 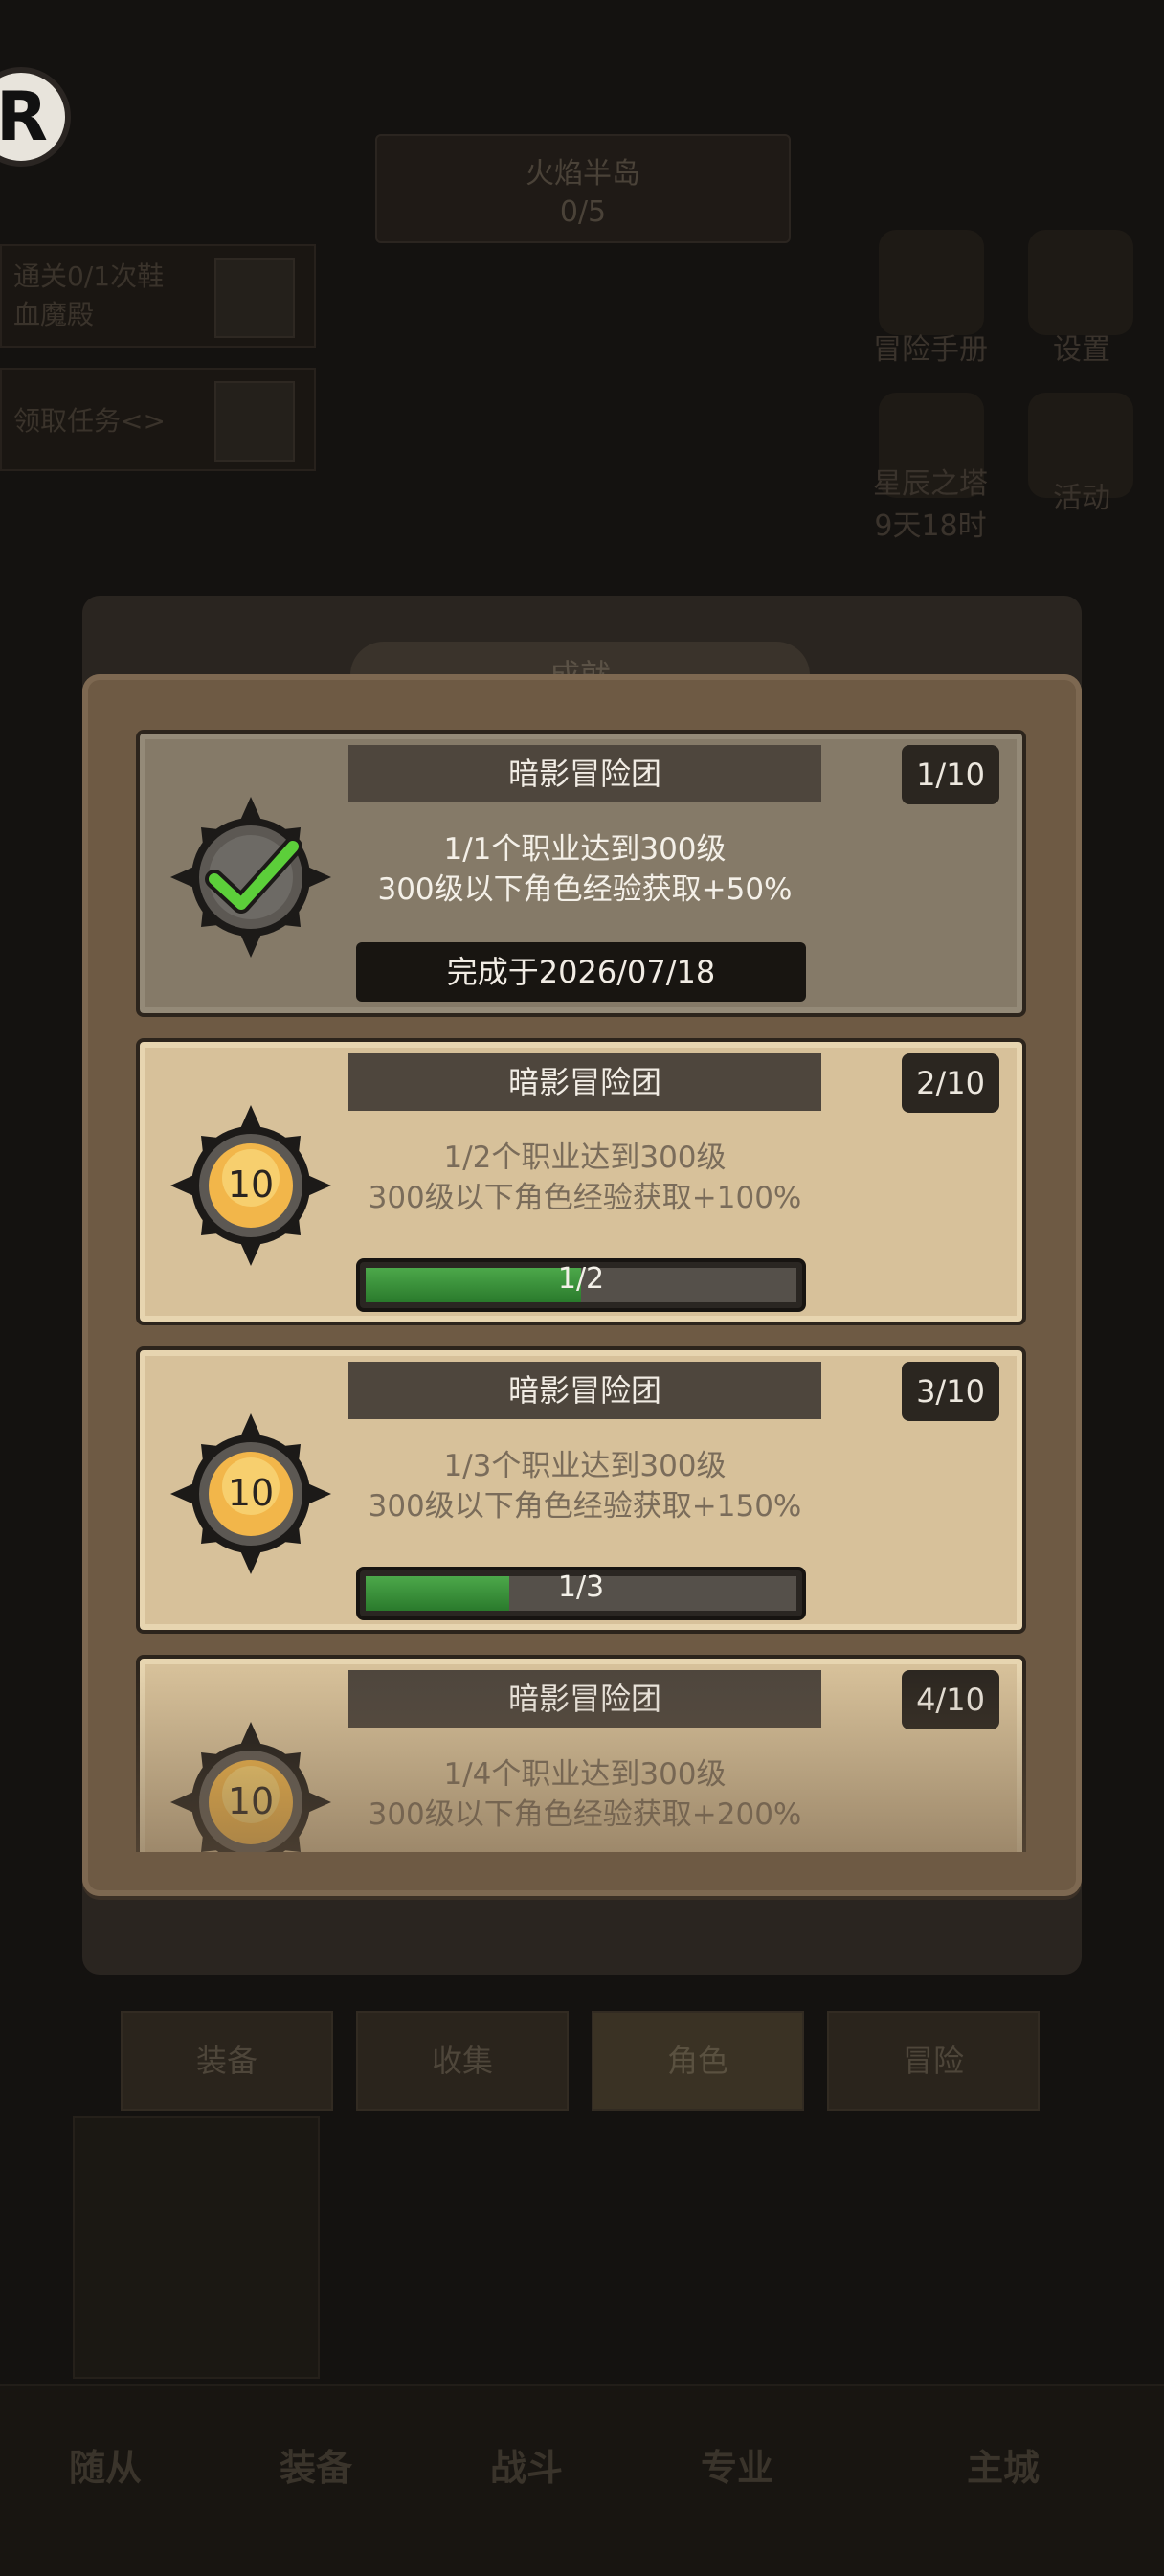 I want to click on completion-date: 完成于2026/07/18, so click(x=581, y=972).